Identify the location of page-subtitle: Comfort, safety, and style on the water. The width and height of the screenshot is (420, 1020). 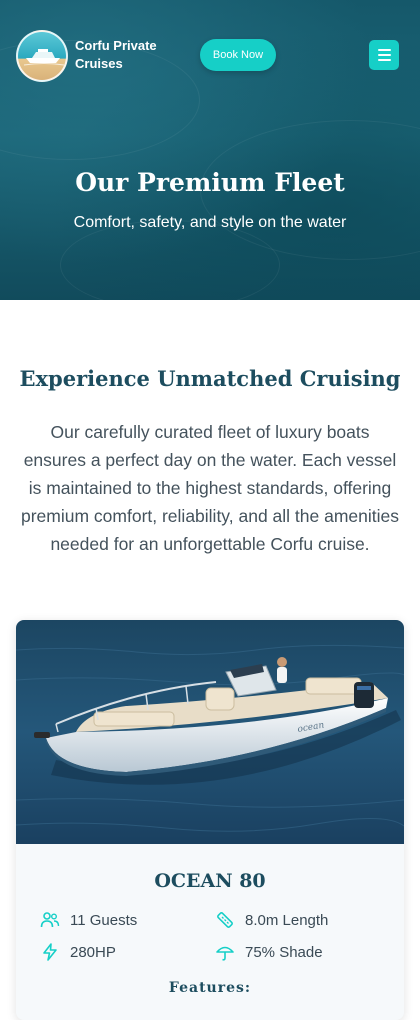
(210, 222).